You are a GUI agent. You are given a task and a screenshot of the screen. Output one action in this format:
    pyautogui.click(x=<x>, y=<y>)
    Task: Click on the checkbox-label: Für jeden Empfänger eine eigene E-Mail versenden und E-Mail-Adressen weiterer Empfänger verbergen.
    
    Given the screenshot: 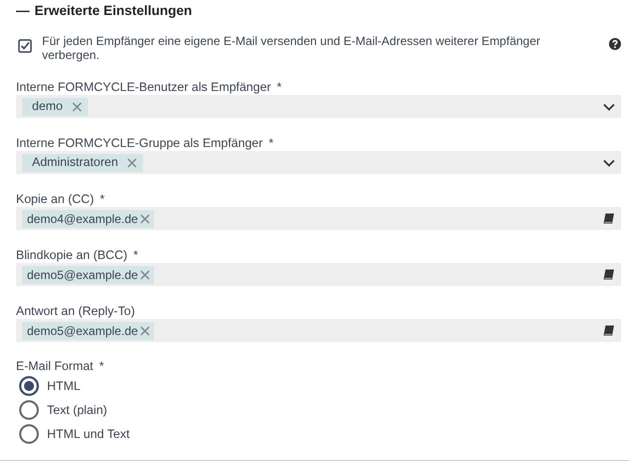 What is the action you would take?
    pyautogui.click(x=292, y=48)
    